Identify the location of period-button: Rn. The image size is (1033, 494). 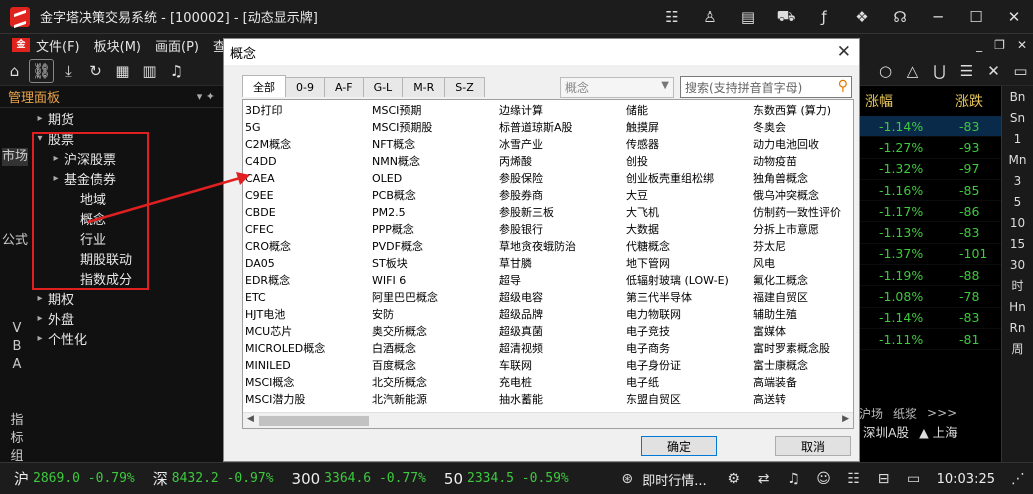
(1017, 327).